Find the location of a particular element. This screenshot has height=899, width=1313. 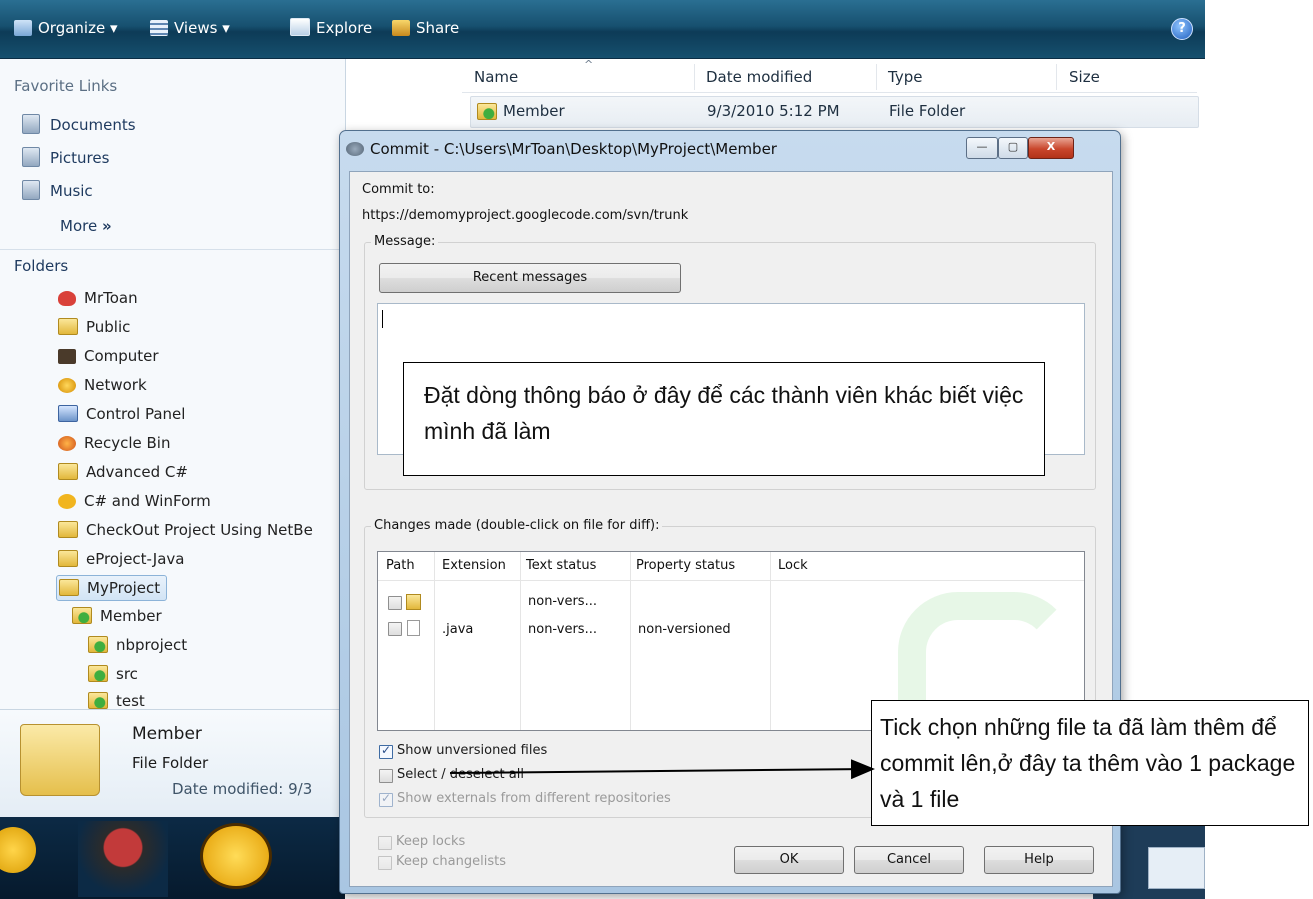

share-label: Share is located at coordinates (438, 28).